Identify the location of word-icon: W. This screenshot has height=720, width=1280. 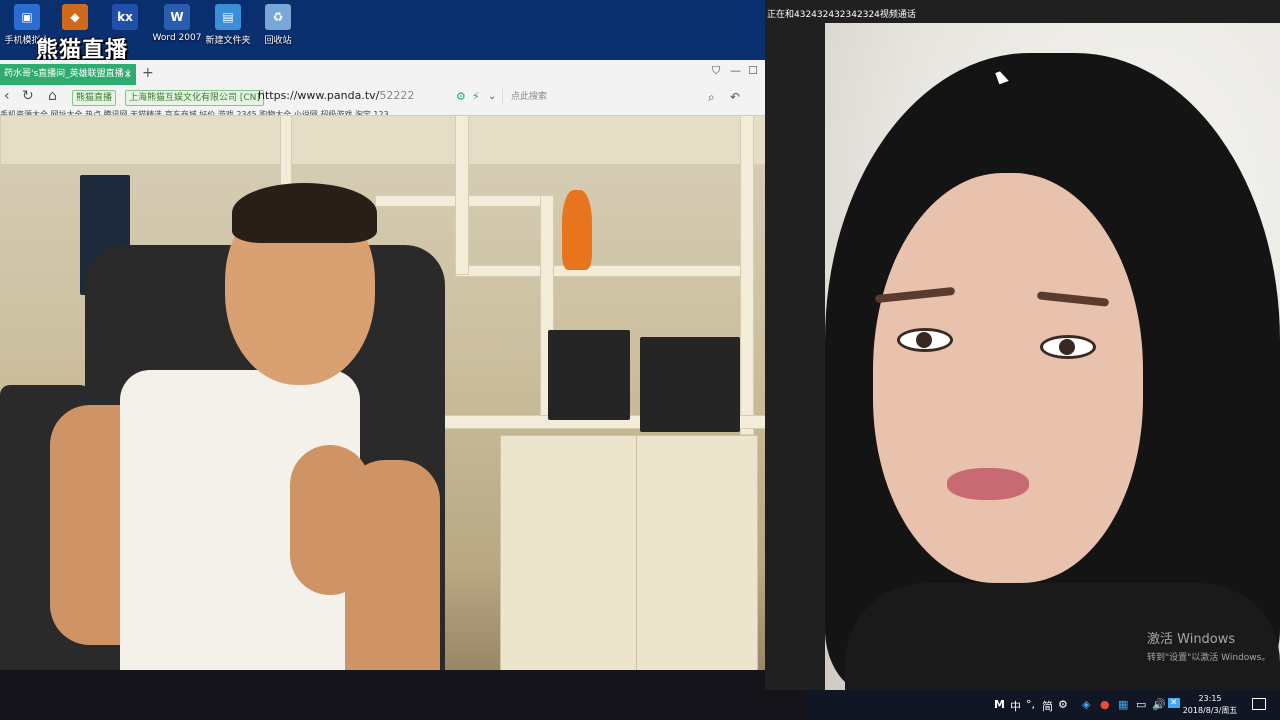
(177, 17).